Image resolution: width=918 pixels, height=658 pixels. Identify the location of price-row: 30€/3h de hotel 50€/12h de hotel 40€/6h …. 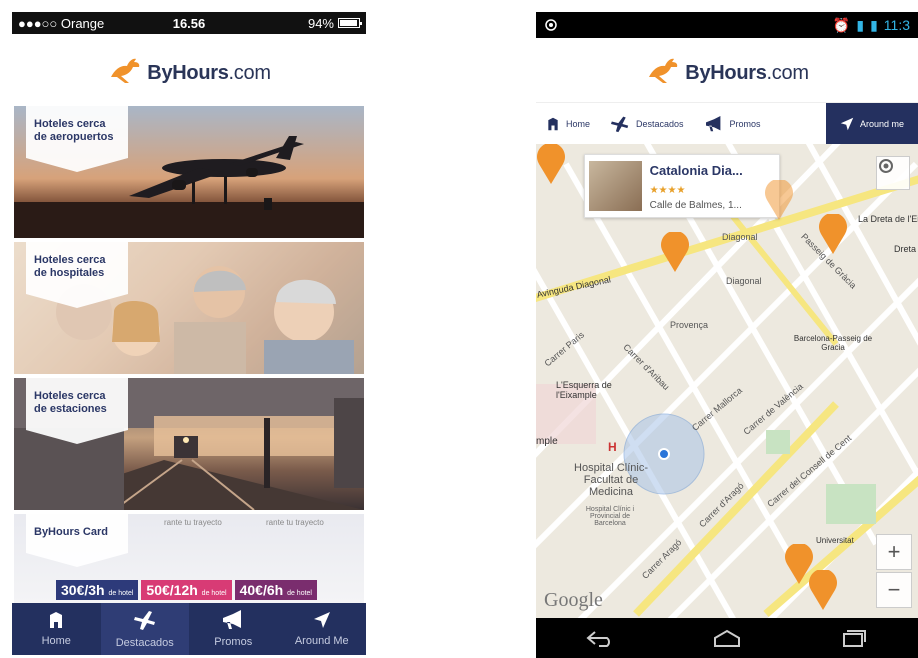
(186, 590).